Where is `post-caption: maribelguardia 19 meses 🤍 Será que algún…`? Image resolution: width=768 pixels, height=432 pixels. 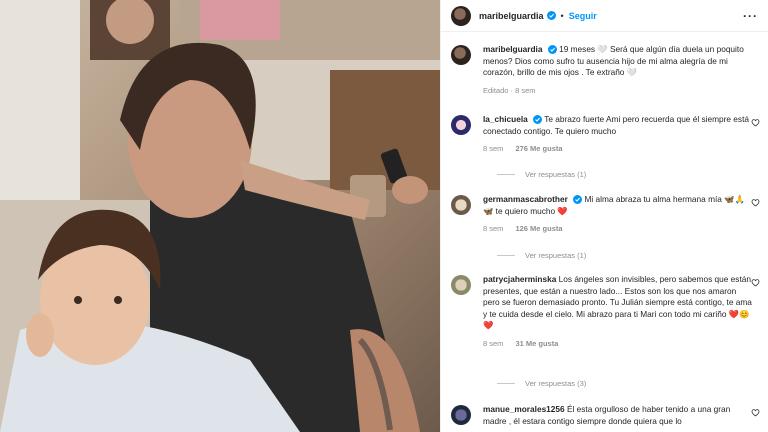
post-caption: maribelguardia 19 meses 🤍 Será que algún… is located at coordinates (605, 70).